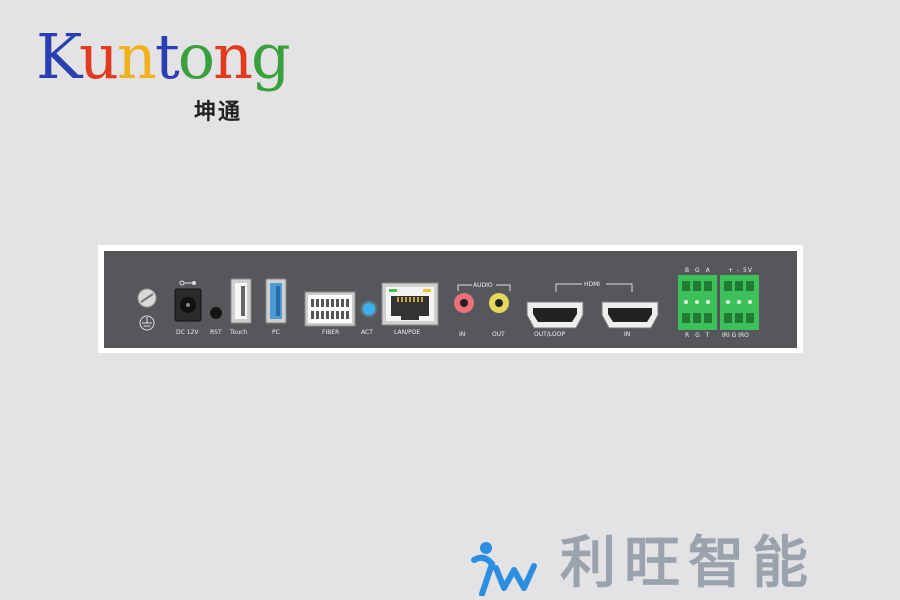 The height and width of the screenshot is (600, 900). I want to click on dc-power-jack, so click(188, 303).